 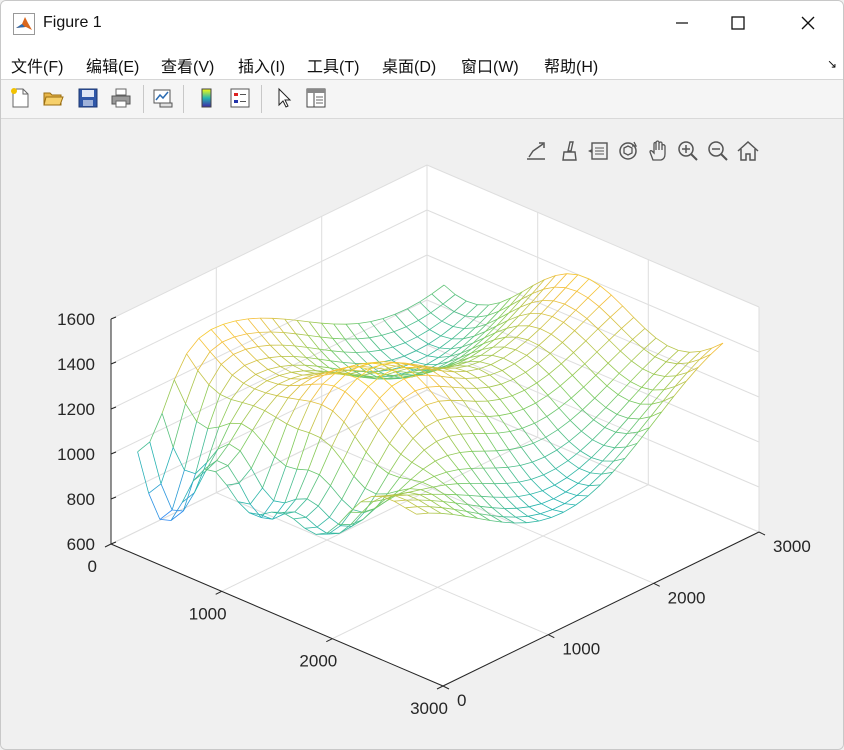 I want to click on home-icon, so click(x=748, y=150).